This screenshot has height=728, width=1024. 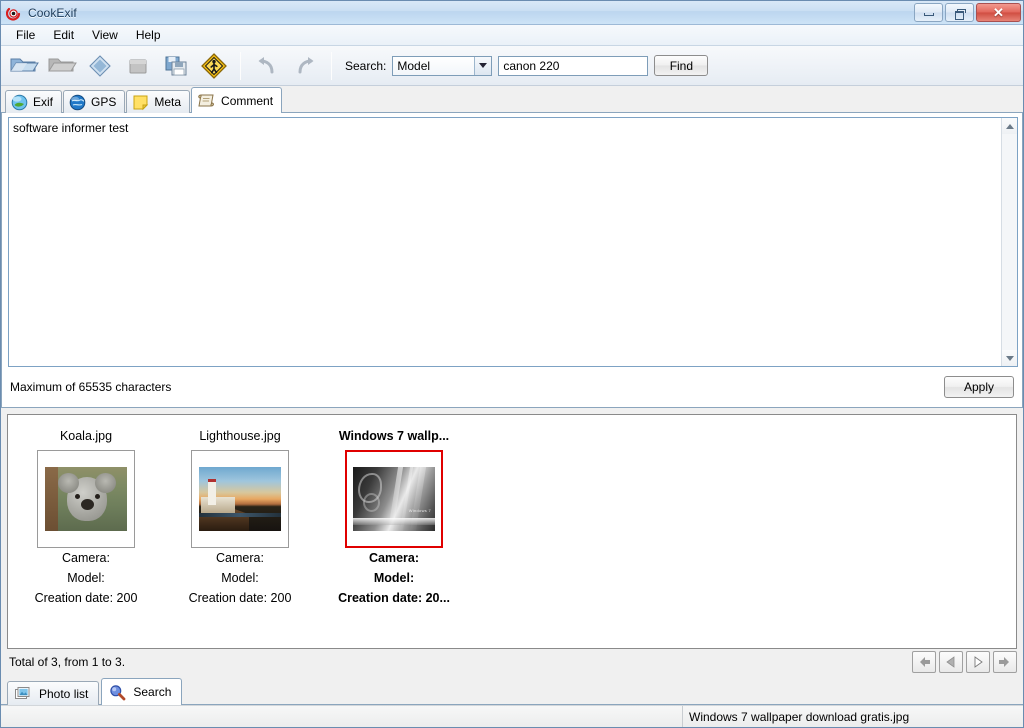 I want to click on search-input, so click(x=573, y=65).